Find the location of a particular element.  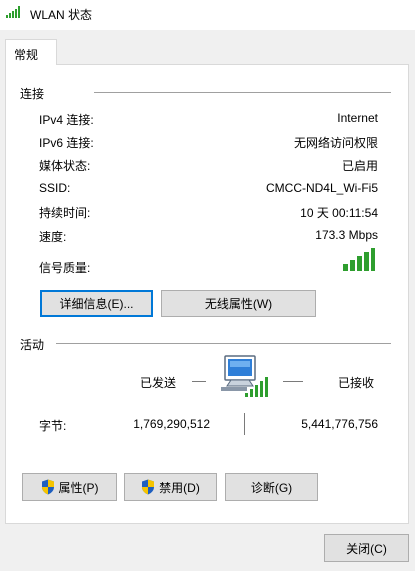

wifi-signal-icon is located at coordinates (13, 12).